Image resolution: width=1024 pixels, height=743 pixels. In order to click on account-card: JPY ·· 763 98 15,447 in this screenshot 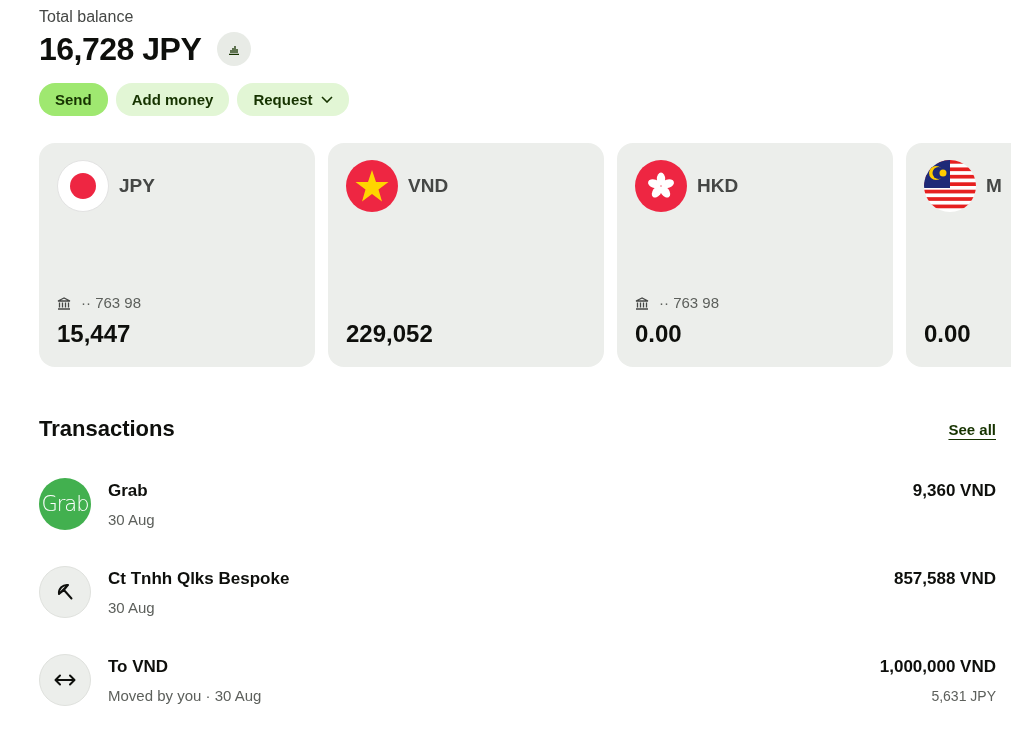, I will do `click(177, 255)`.